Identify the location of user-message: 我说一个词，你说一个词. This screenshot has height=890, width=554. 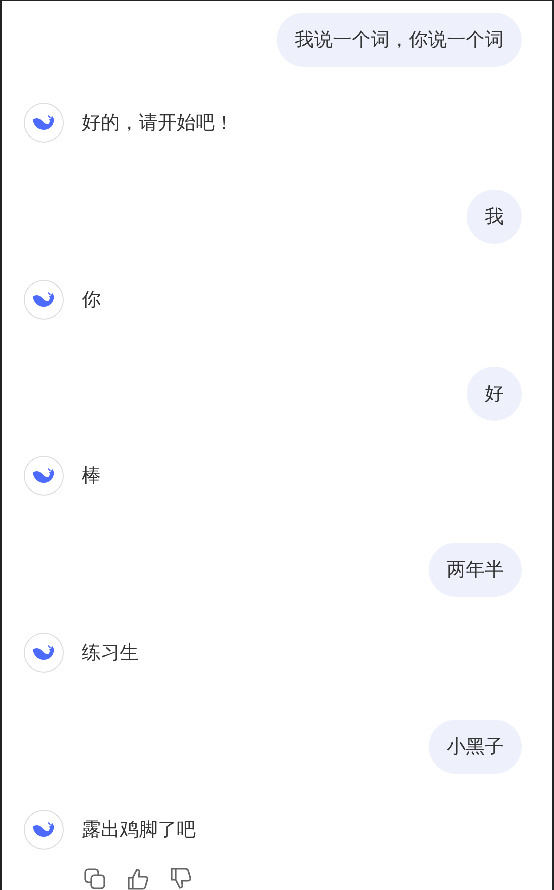
(399, 40).